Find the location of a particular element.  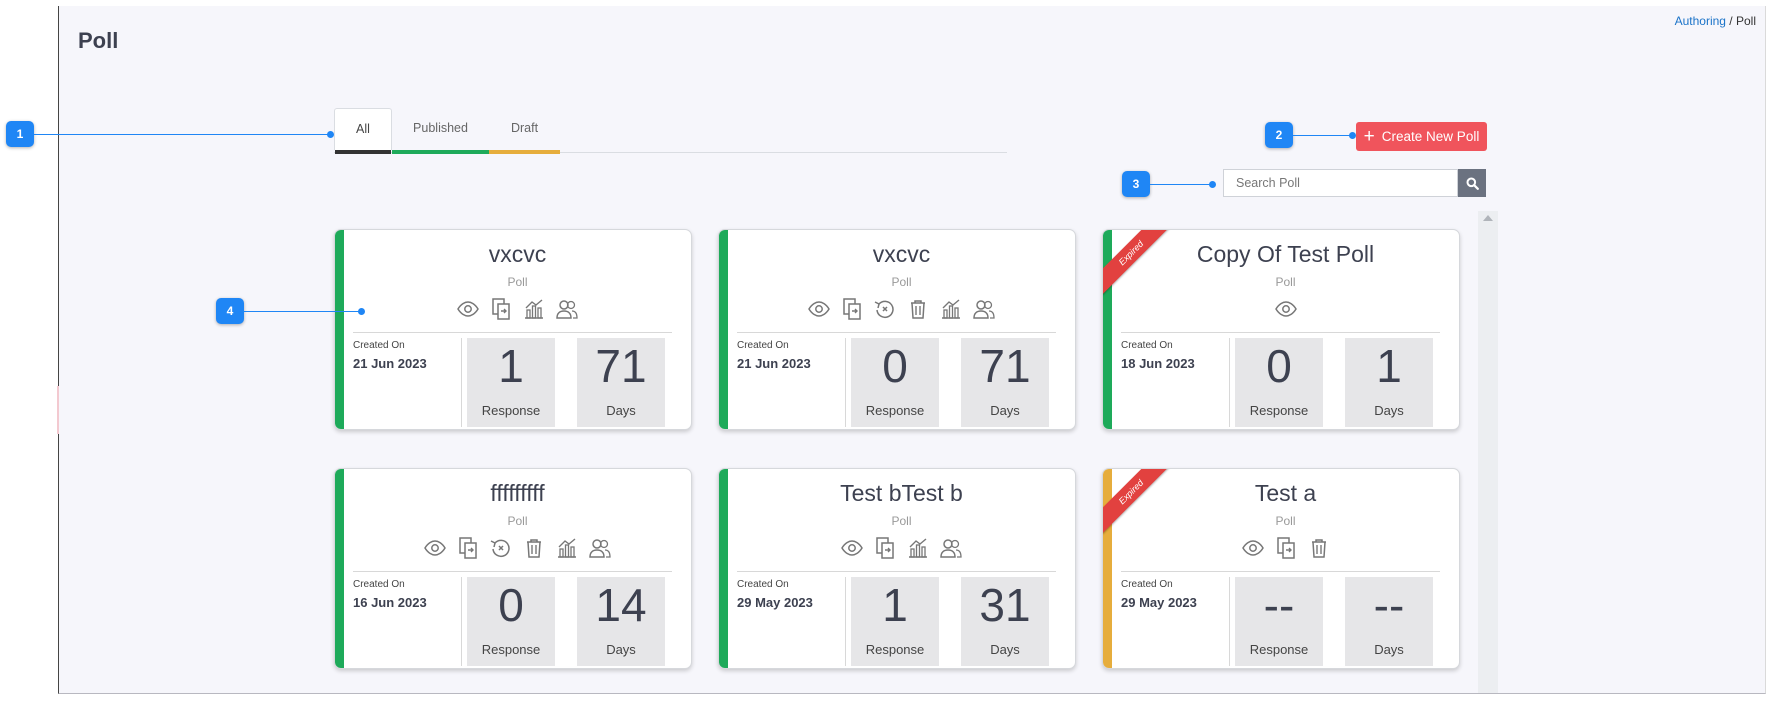

tab-published: Published is located at coordinates (440, 131).